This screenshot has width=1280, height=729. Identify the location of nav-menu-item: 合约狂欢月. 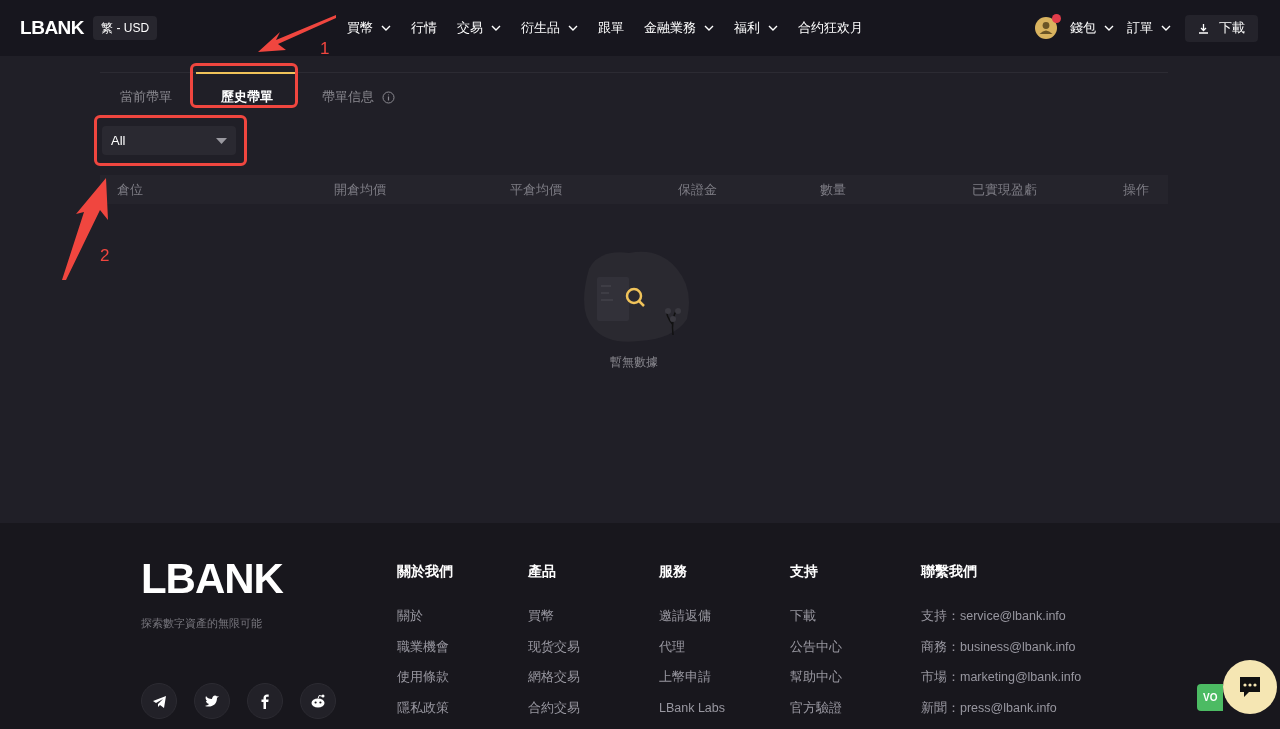
(831, 28).